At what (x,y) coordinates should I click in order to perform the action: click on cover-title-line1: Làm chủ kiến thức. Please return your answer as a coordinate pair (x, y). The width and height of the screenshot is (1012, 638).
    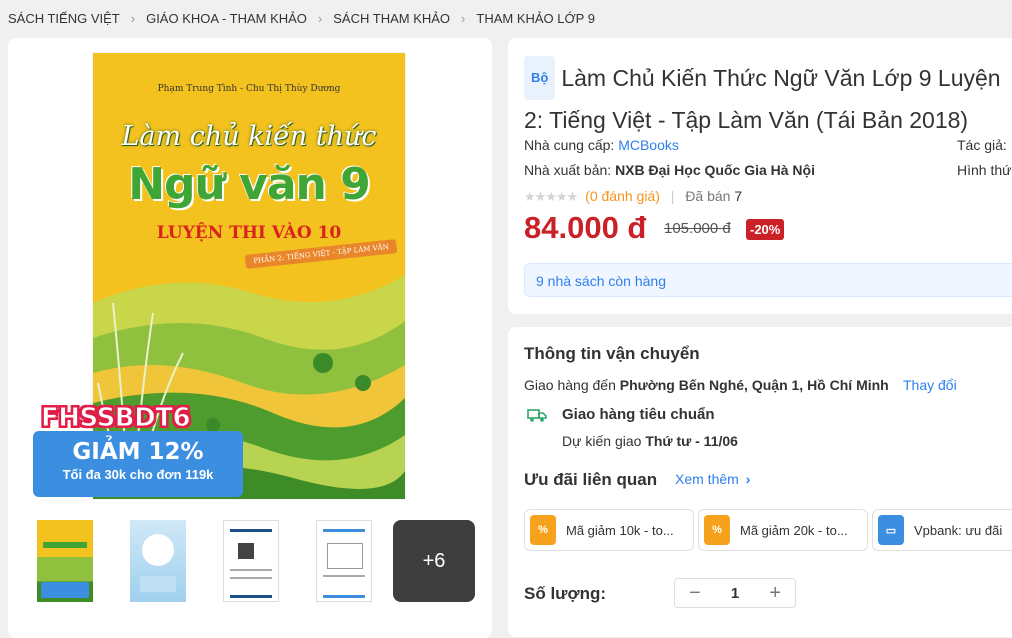
    Looking at the image, I should click on (249, 136).